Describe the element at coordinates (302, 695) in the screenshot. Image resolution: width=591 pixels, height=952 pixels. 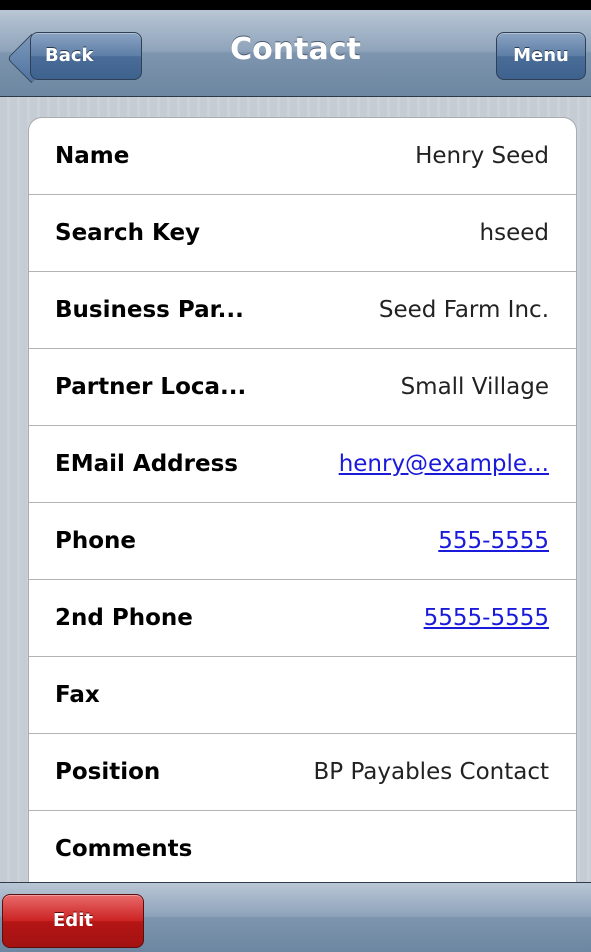
I see `field-row-fax: Fax` at that location.